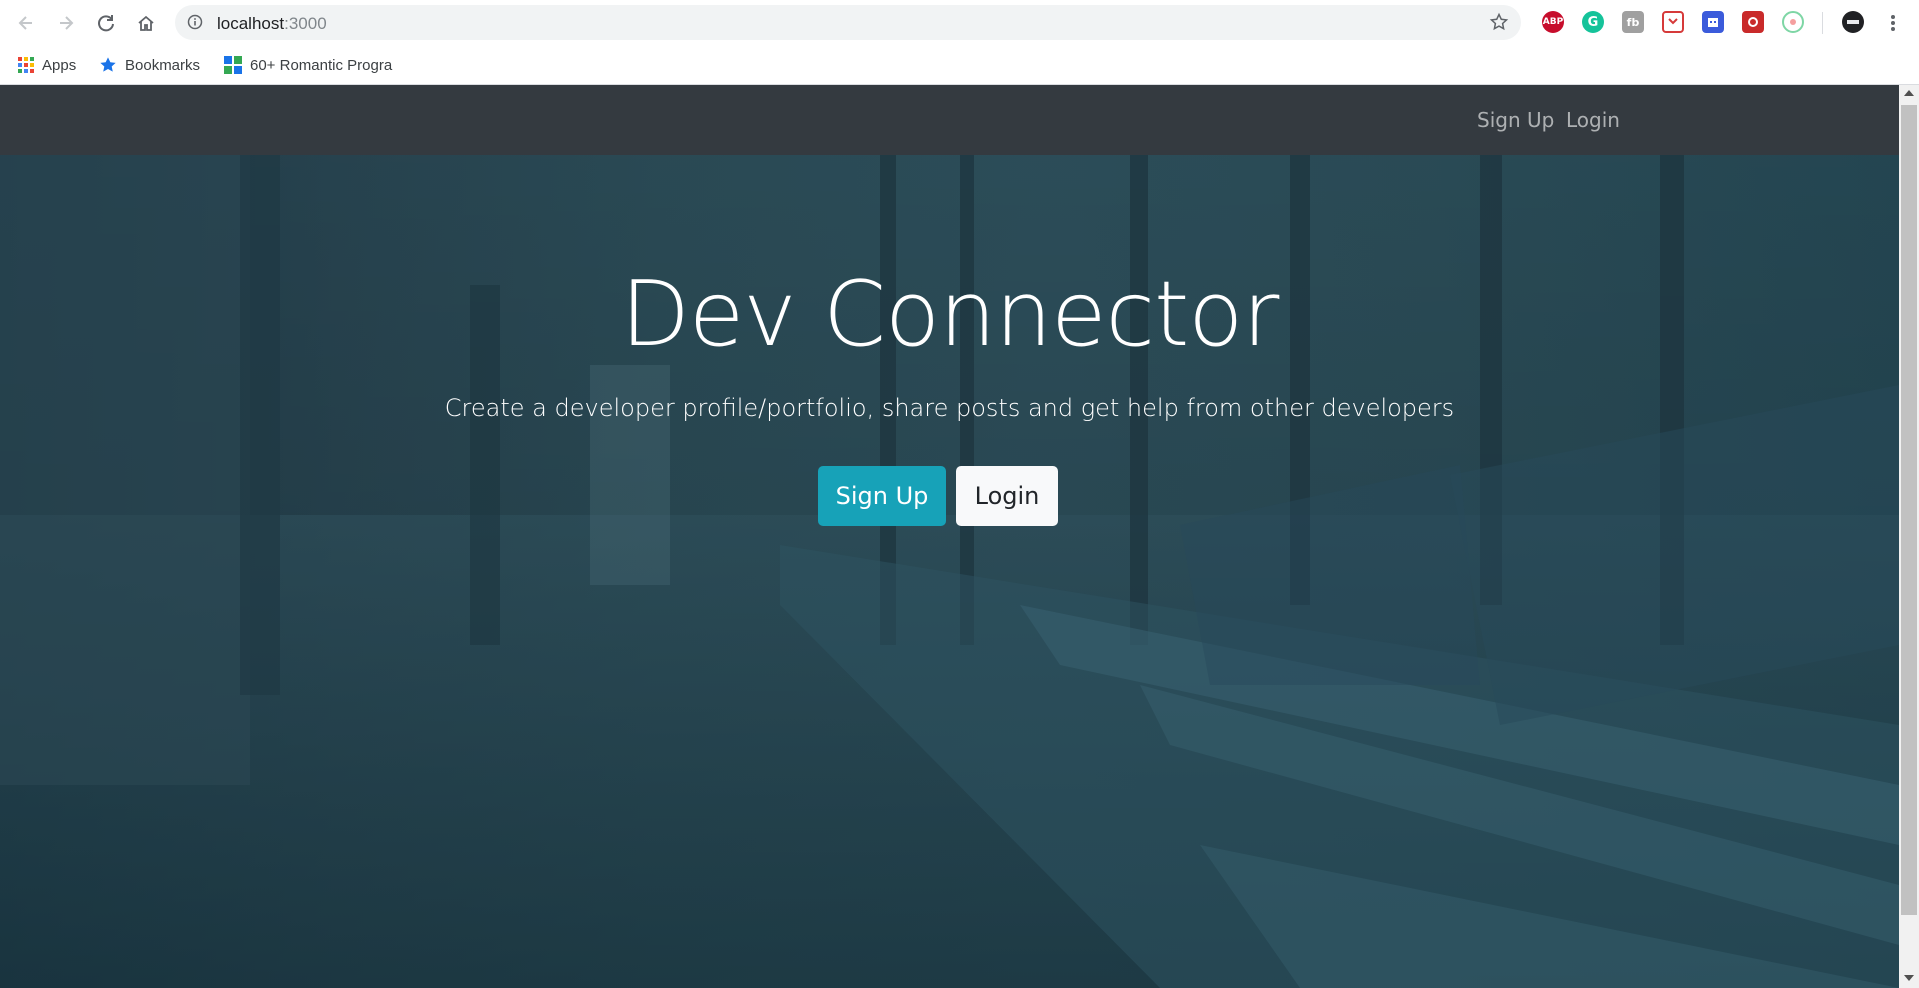  Describe the element at coordinates (959, 65) in the screenshot. I see `bookmarks-bar: Apps Bookmarks 60+ Romantic Progra` at that location.